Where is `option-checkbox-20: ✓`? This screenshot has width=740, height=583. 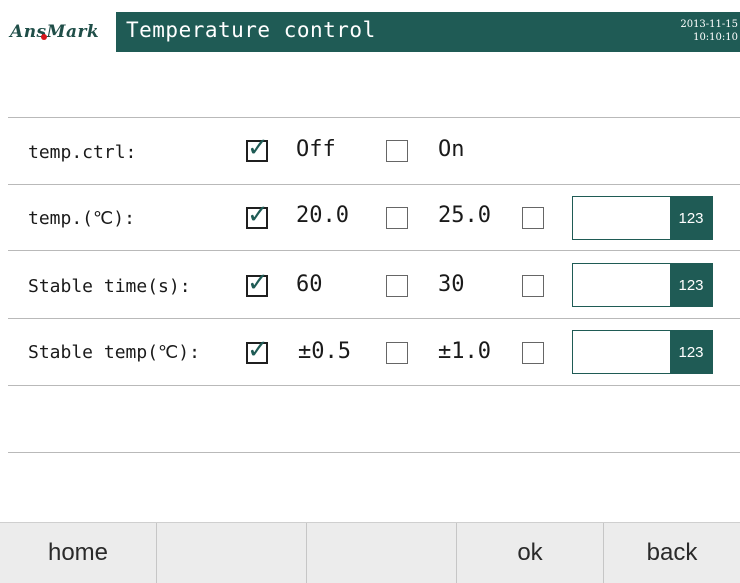
option-checkbox-20: ✓ is located at coordinates (257, 215).